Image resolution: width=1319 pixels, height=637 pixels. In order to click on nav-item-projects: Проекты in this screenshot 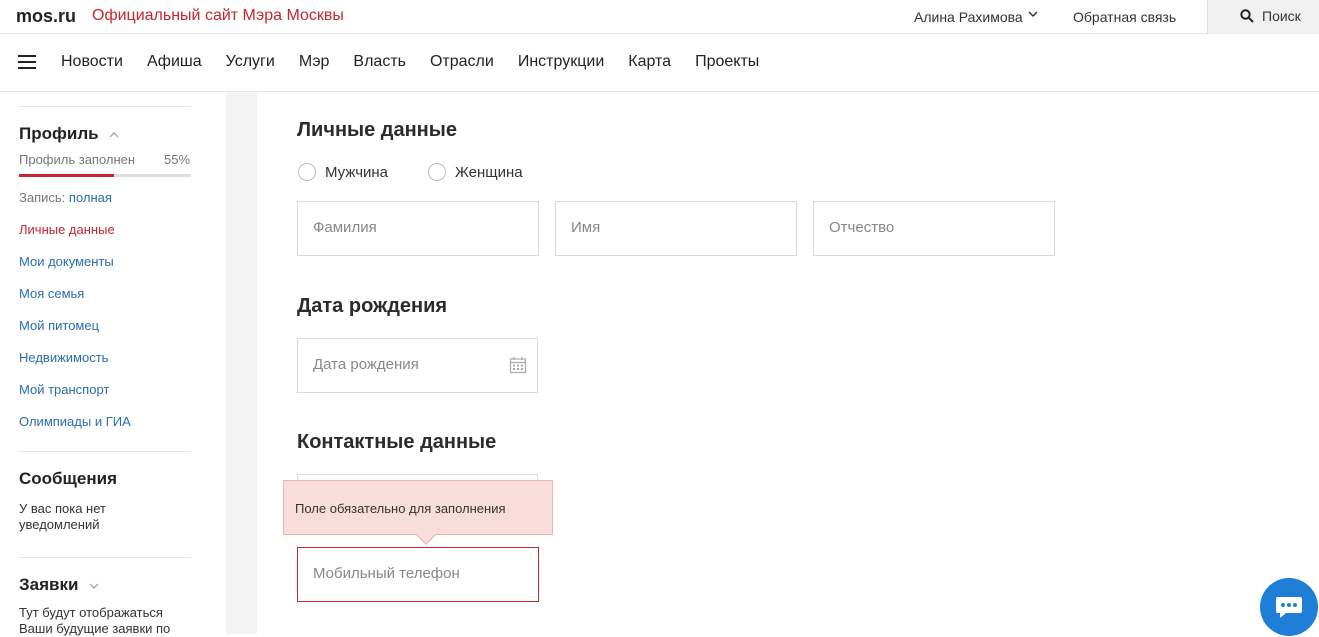, I will do `click(727, 62)`.